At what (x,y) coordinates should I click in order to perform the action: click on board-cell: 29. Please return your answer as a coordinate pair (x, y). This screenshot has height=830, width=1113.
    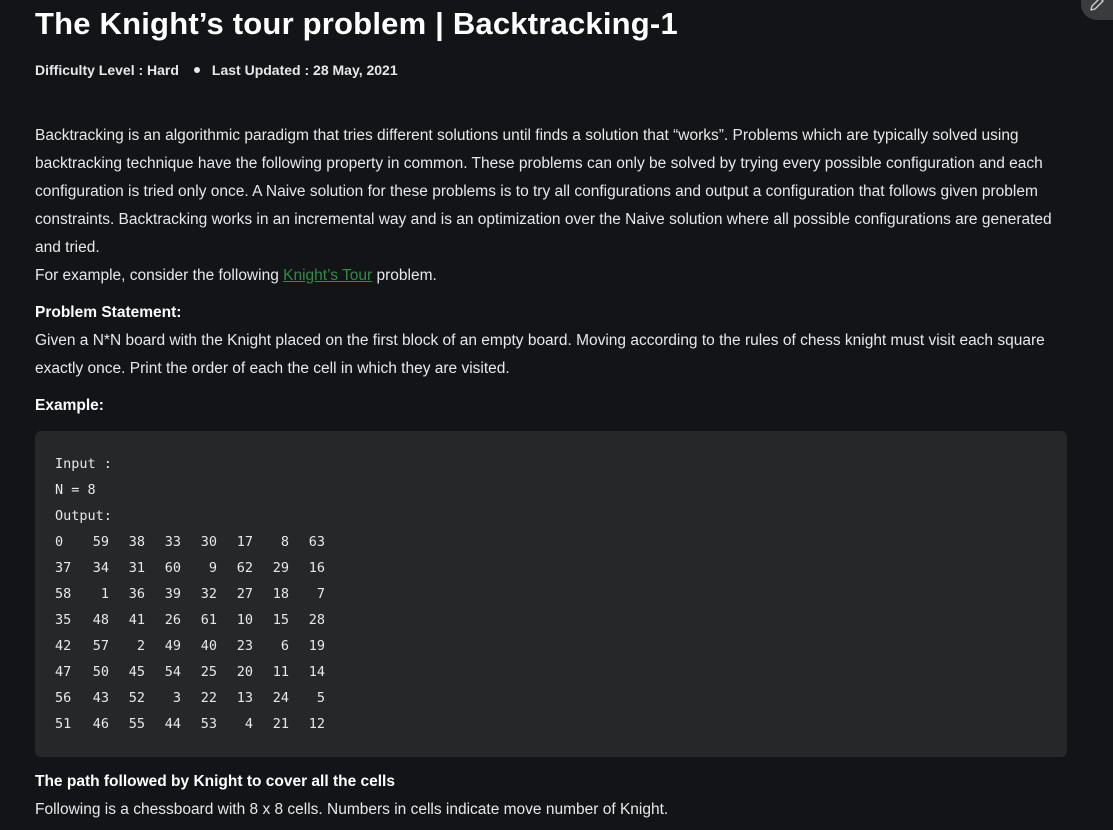
    Looking at the image, I should click on (280, 568).